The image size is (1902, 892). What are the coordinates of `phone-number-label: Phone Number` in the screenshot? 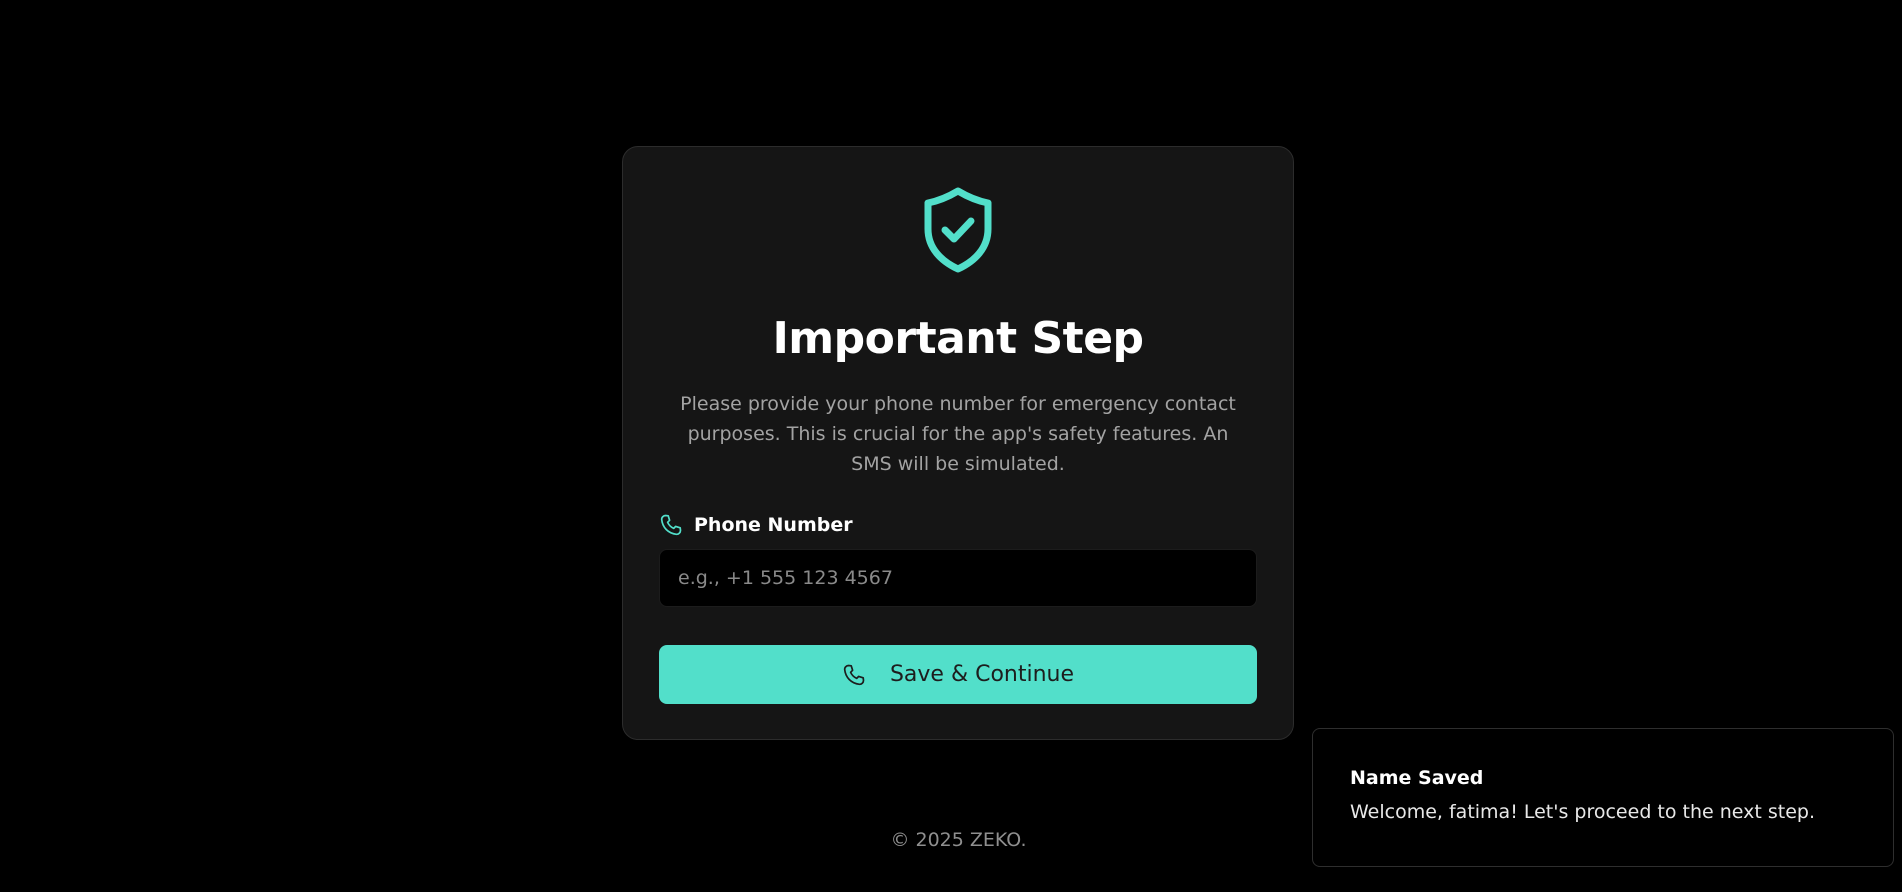 It's located at (773, 525).